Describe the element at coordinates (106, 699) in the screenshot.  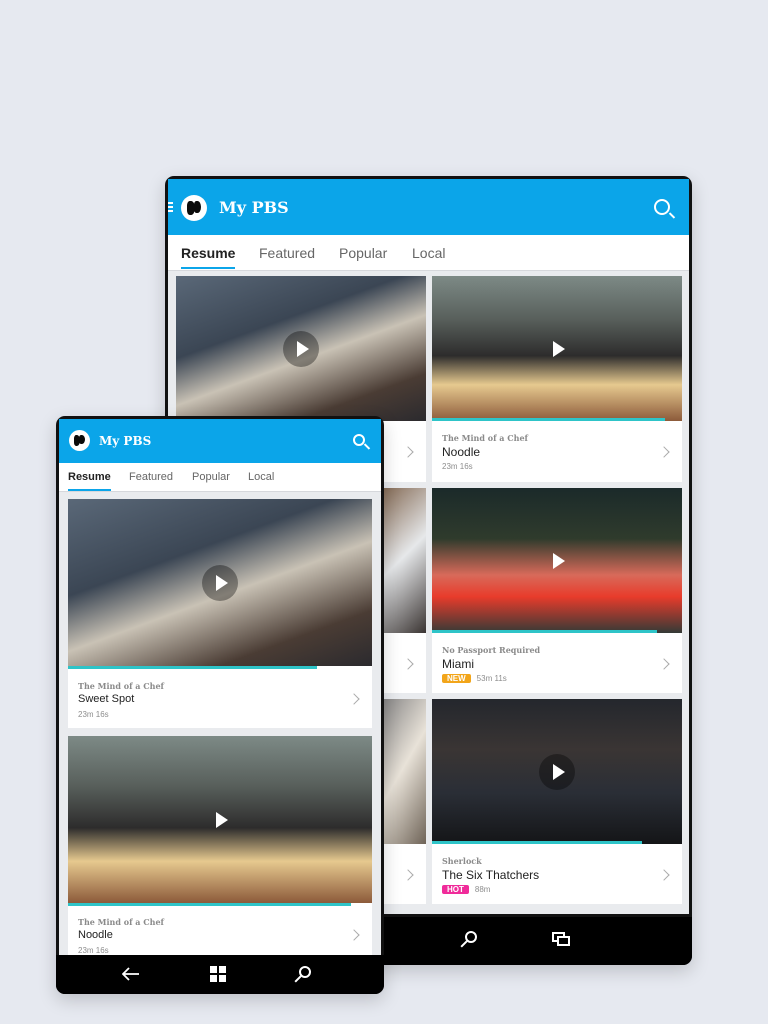
I see `episode-title: Sweet Spot` at that location.